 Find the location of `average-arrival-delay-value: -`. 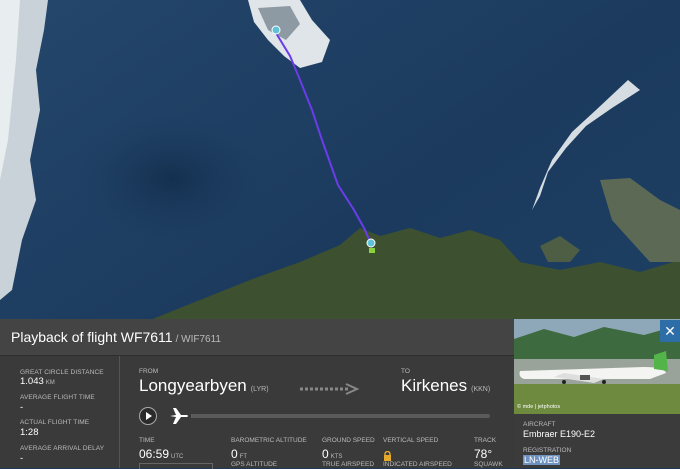

average-arrival-delay-value: - is located at coordinates (22, 458).